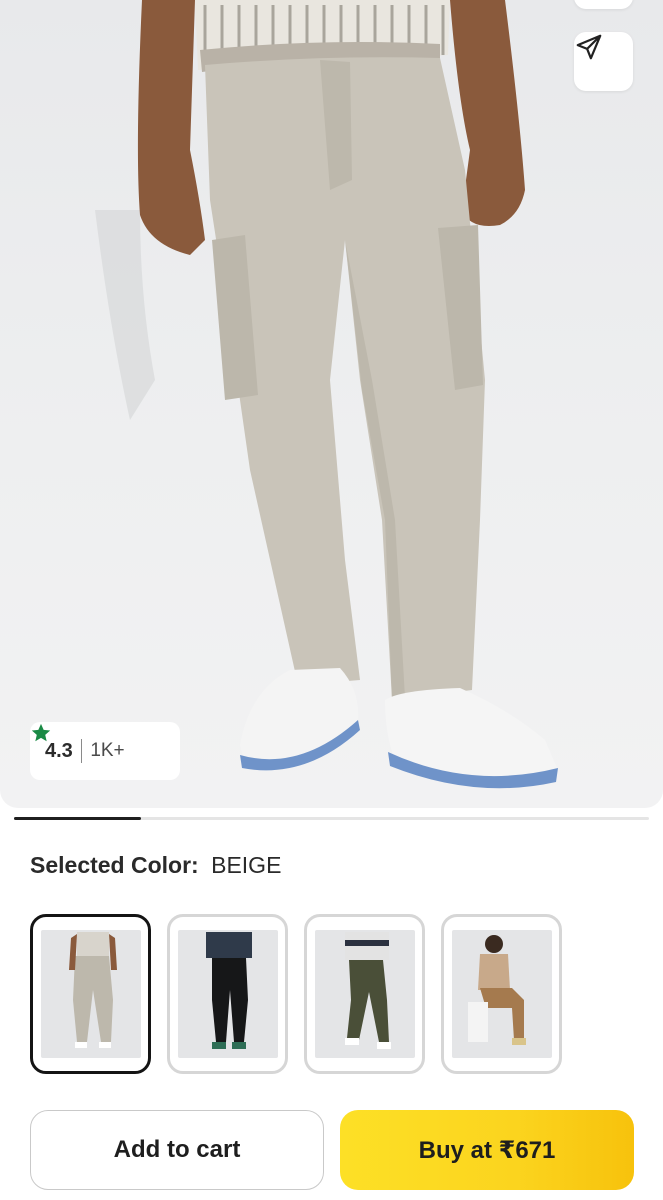 This screenshot has width=663, height=1200. I want to click on gallery-progress-fill, so click(77, 818).